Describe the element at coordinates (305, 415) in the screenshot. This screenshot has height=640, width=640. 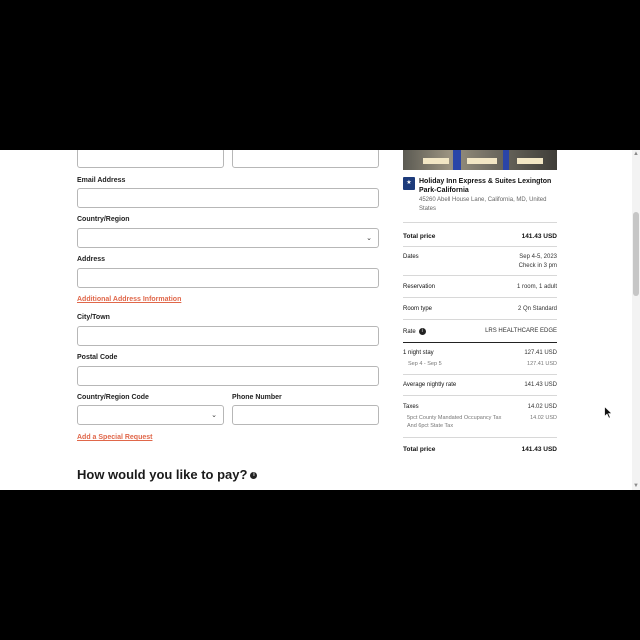
I see `phone-input` at that location.